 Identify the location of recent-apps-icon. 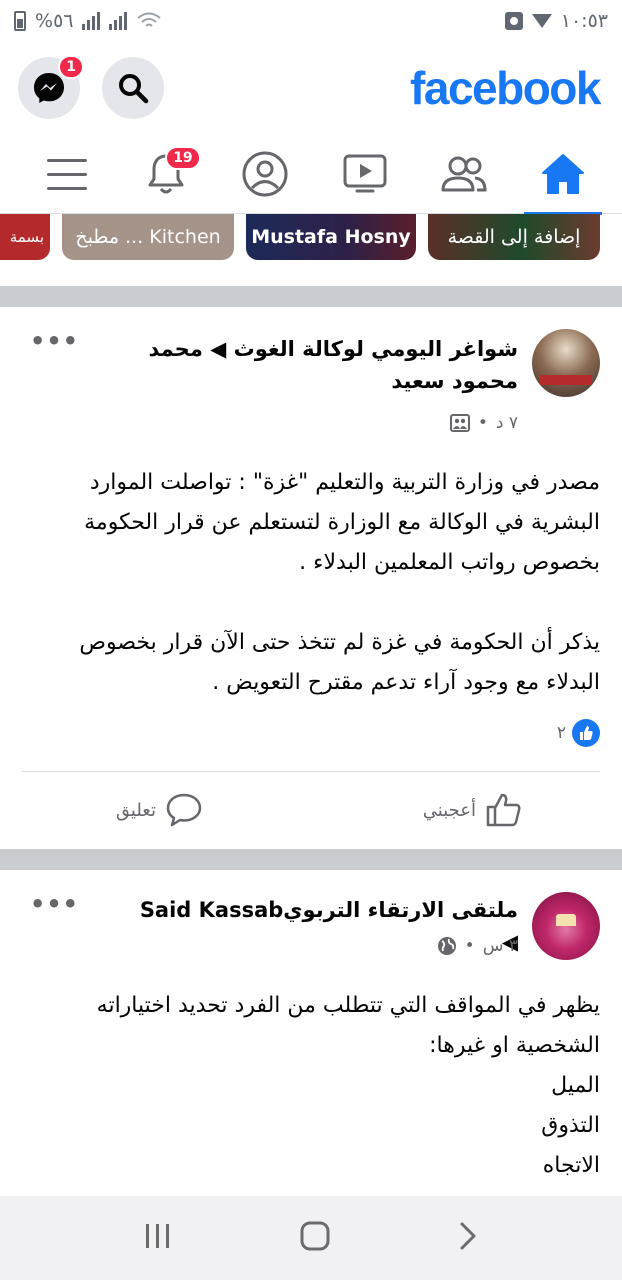
(157, 1236).